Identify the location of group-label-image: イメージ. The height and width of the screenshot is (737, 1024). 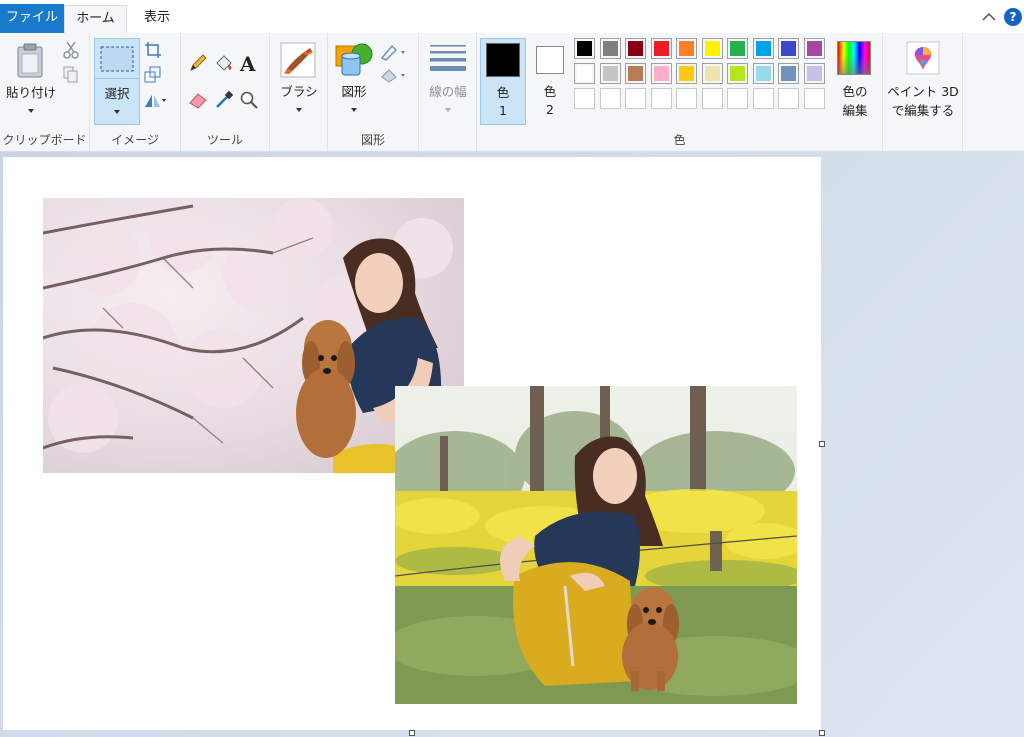
(135, 140).